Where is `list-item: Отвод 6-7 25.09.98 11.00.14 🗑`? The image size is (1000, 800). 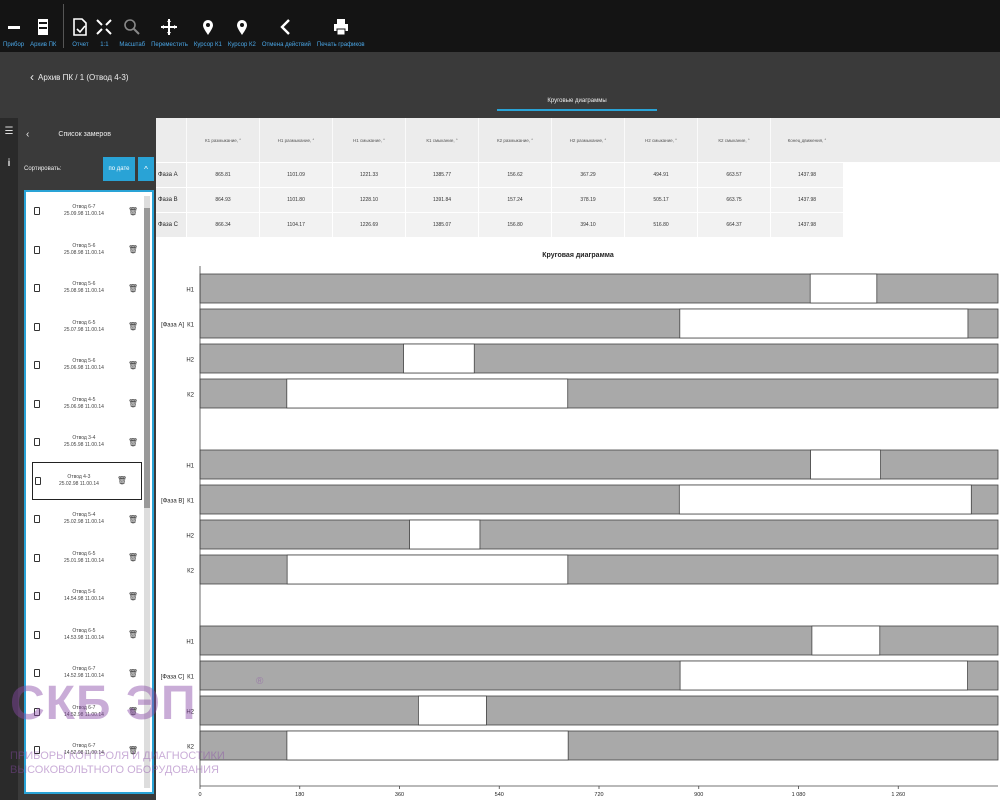 list-item: Отвод 6-7 25.09.98 11.00.14 🗑 is located at coordinates (89, 211).